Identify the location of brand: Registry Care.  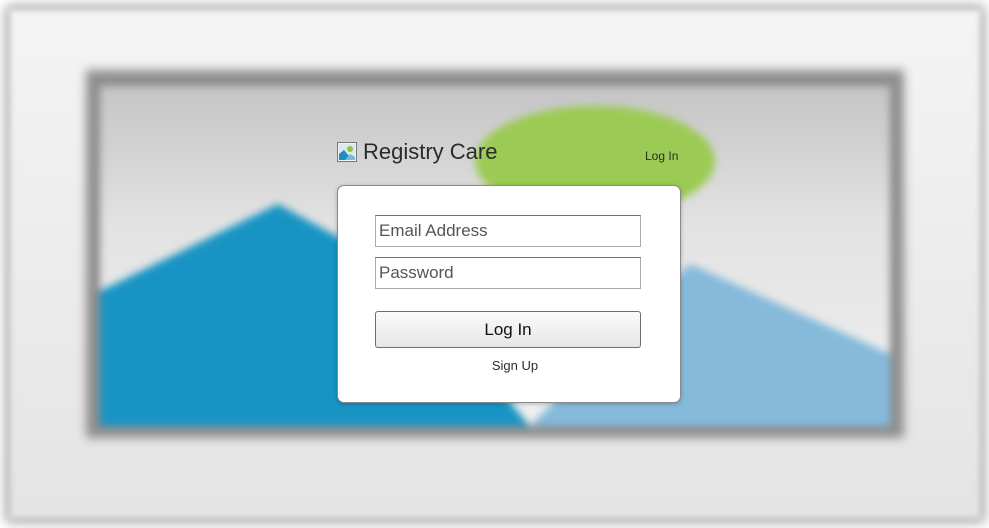
(417, 152).